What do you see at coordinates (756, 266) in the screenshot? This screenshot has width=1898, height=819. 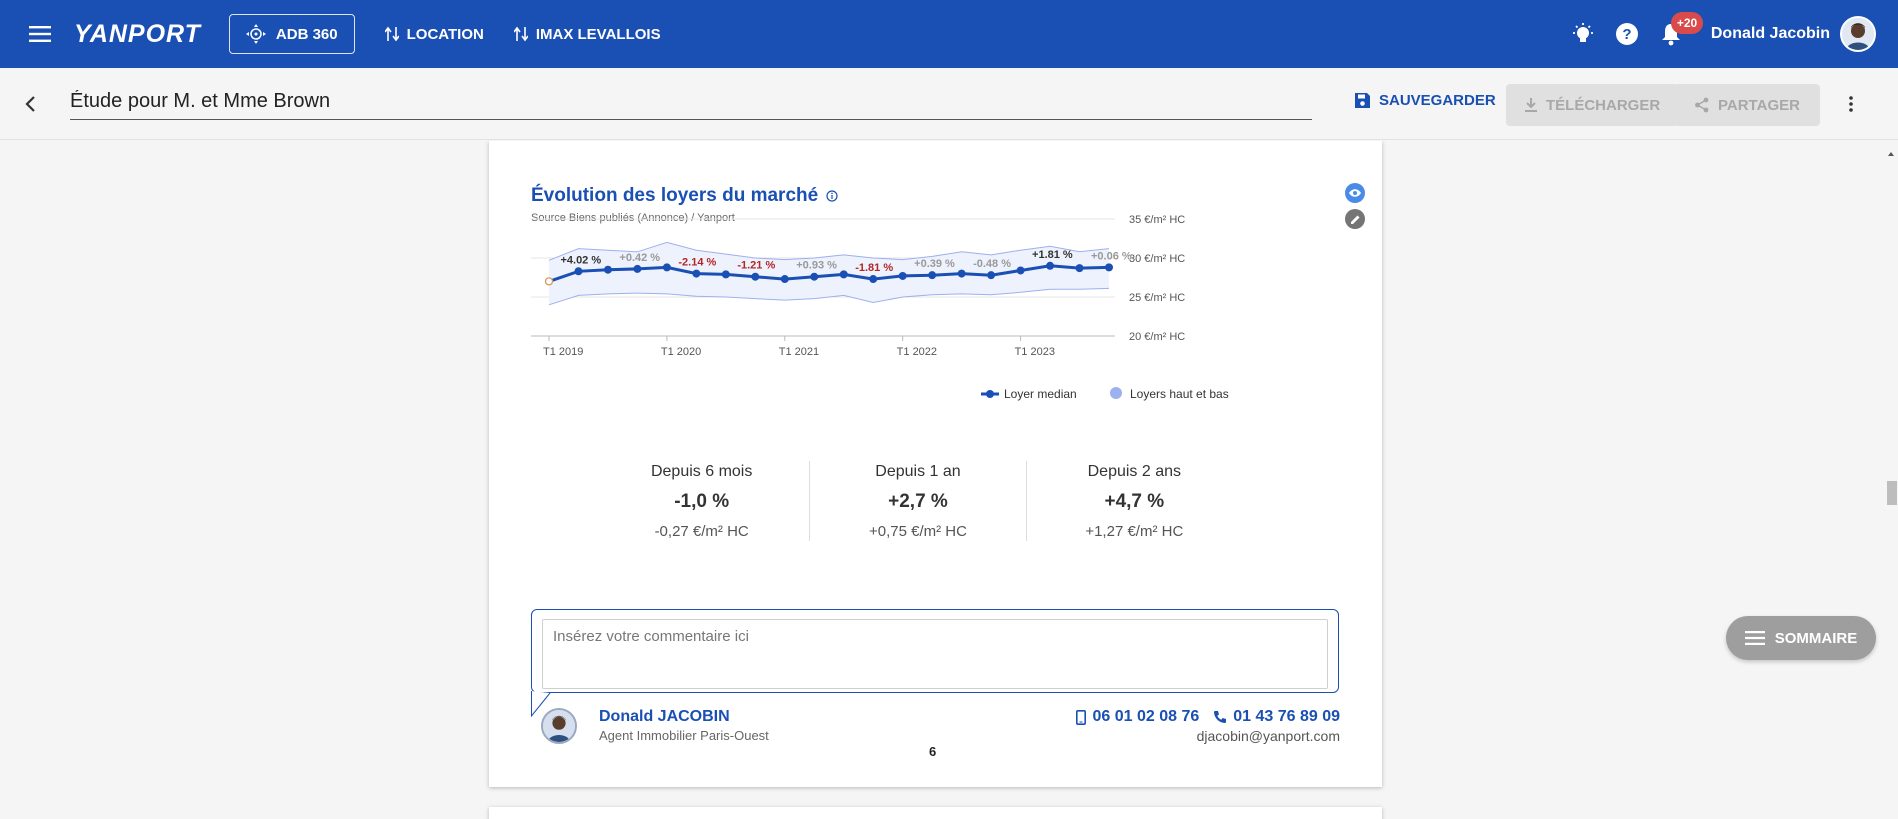 I see `variation-label: -1.21 %` at bounding box center [756, 266].